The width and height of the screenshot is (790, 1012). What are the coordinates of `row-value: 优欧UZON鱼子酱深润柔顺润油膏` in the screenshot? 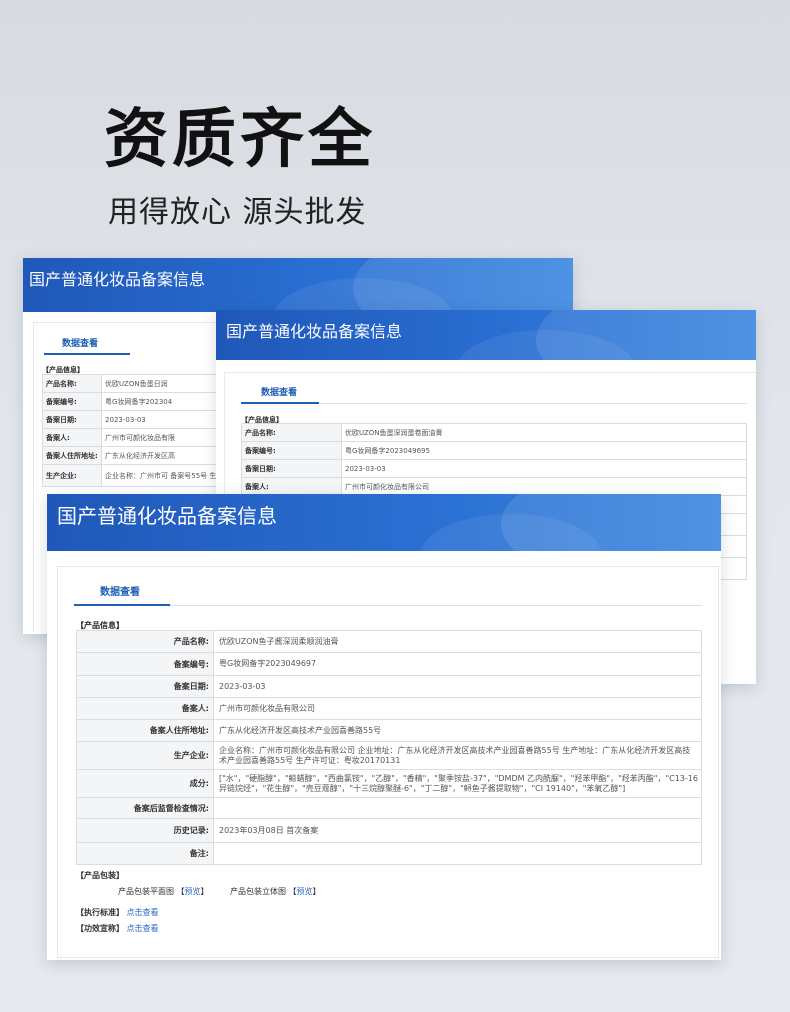 It's located at (457, 641).